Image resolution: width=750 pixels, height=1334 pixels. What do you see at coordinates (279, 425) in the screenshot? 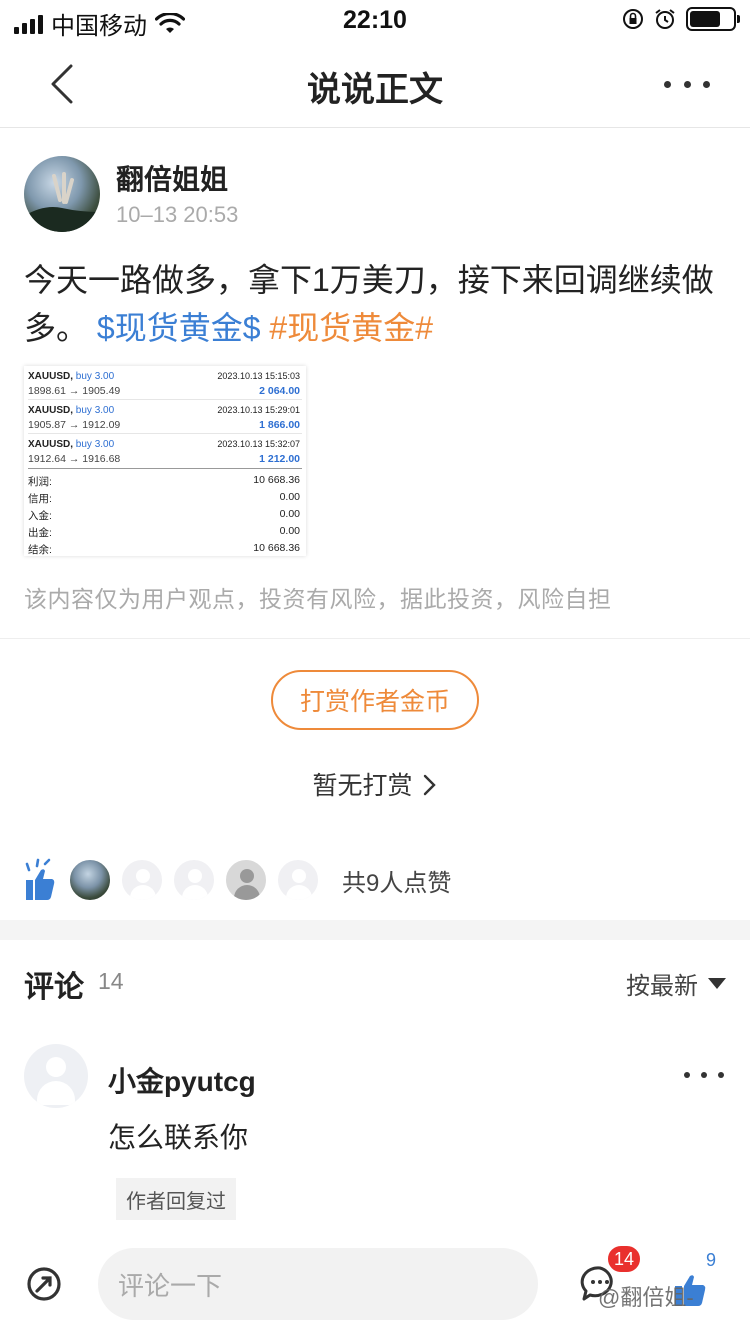
I see `trade-profit: 1 866.00` at bounding box center [279, 425].